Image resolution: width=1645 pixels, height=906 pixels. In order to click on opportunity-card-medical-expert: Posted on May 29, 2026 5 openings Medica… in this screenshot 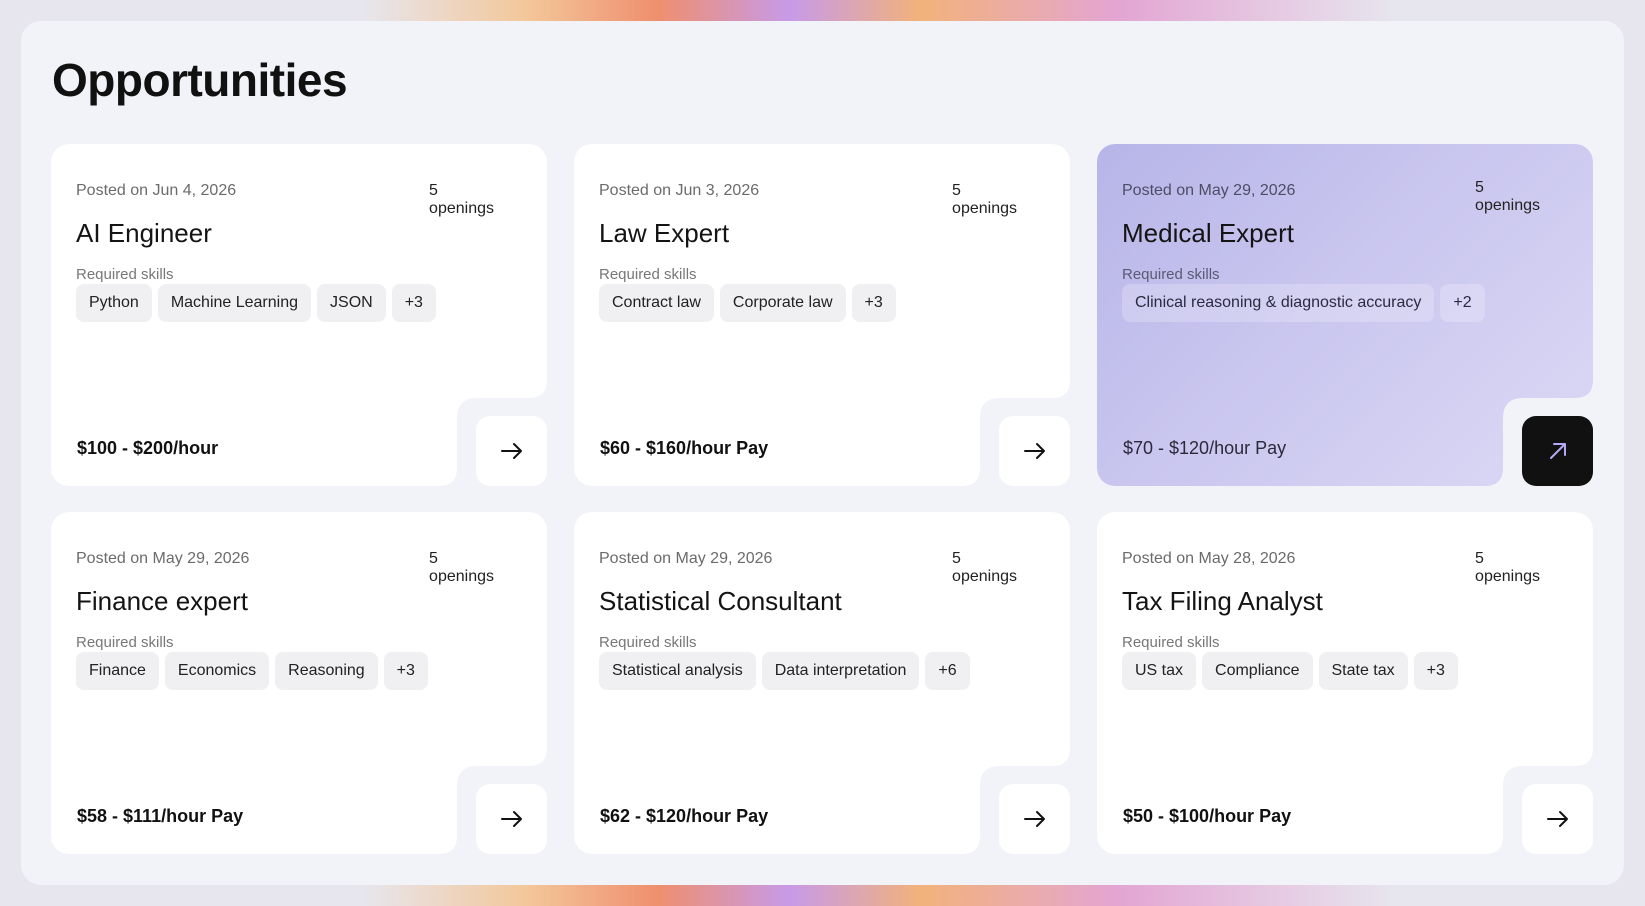, I will do `click(1345, 315)`.